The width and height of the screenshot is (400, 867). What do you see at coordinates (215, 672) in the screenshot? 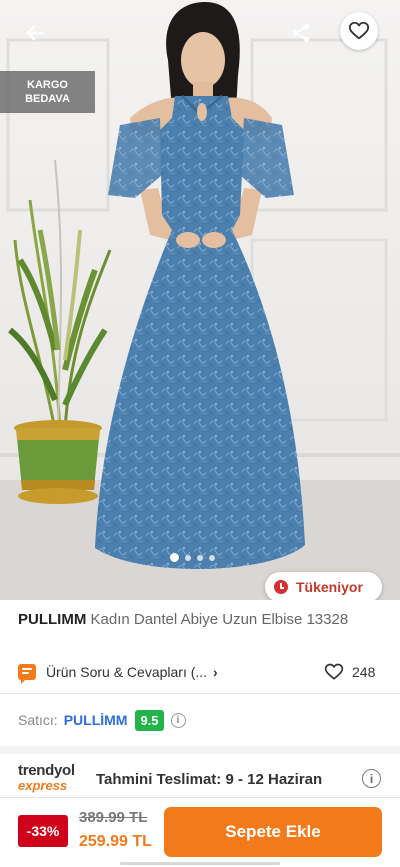
I see `chevron-right-icon: ›` at bounding box center [215, 672].